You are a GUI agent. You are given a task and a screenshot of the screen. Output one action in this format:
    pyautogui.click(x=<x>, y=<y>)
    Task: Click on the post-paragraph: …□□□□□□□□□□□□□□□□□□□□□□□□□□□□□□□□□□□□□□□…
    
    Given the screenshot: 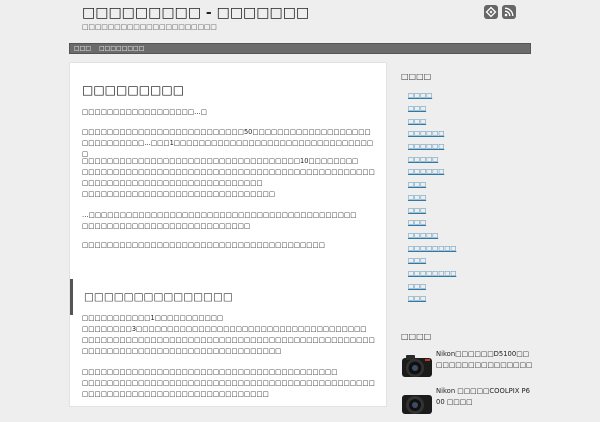 What is the action you would take?
    pyautogui.click(x=219, y=220)
    